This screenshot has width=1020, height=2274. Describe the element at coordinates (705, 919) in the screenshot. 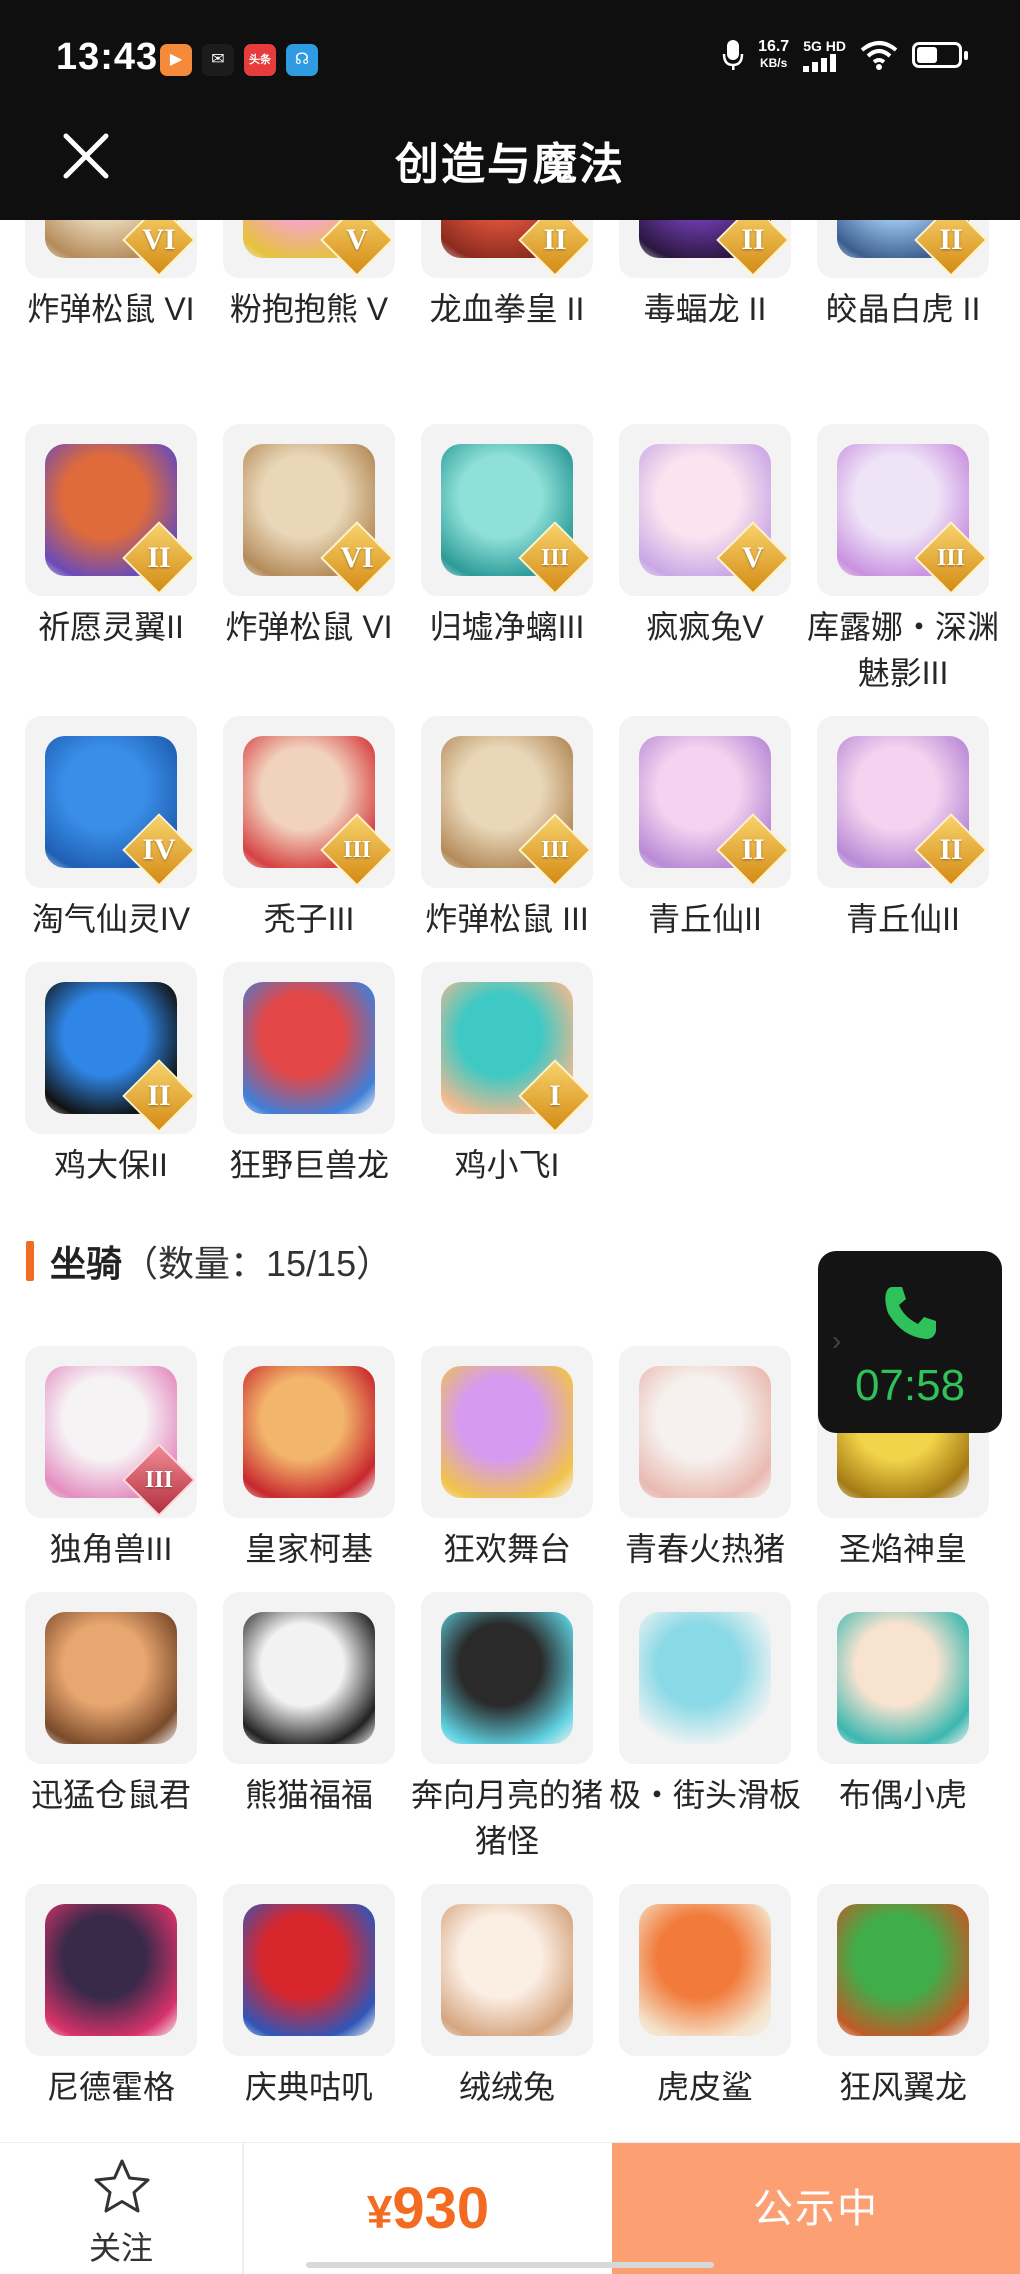

I see `item-label: 青丘仙II` at that location.